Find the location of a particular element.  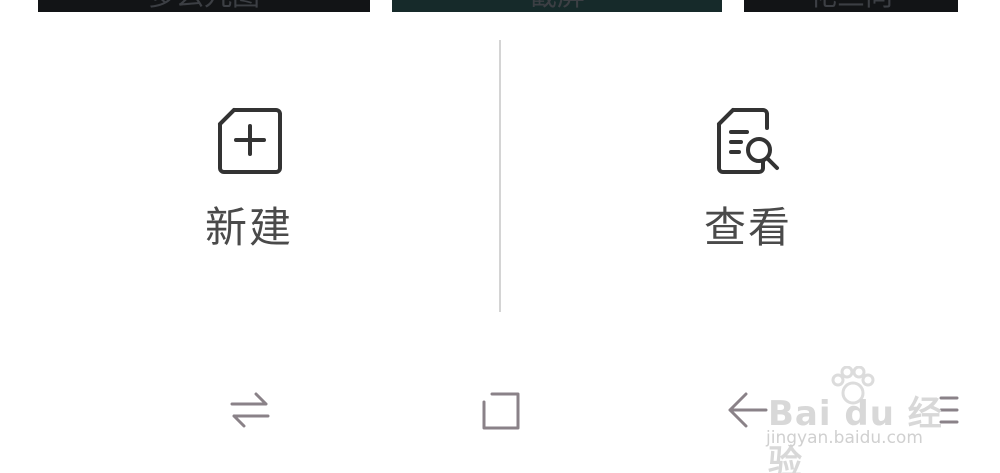

thumbnail-label: 多么九图 is located at coordinates (204, 5).